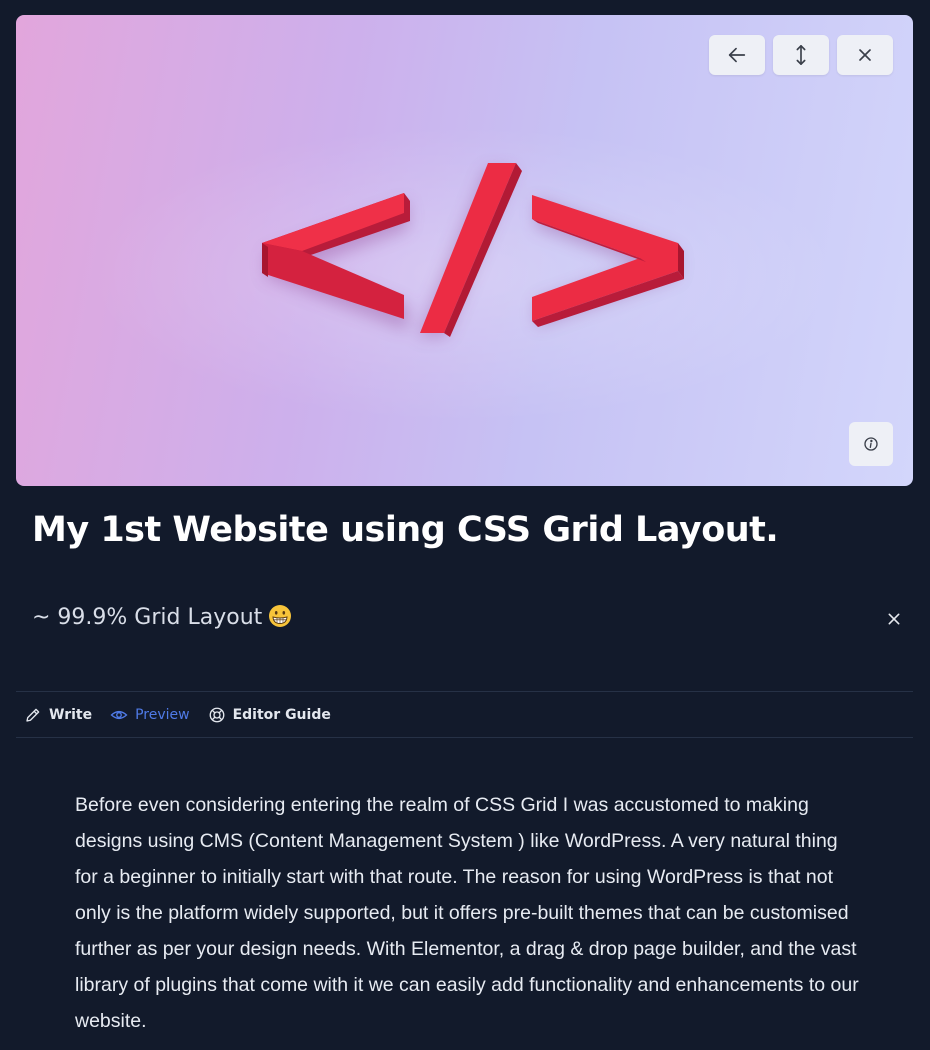  What do you see at coordinates (473, 250) in the screenshot?
I see `code-symbol-image` at bounding box center [473, 250].